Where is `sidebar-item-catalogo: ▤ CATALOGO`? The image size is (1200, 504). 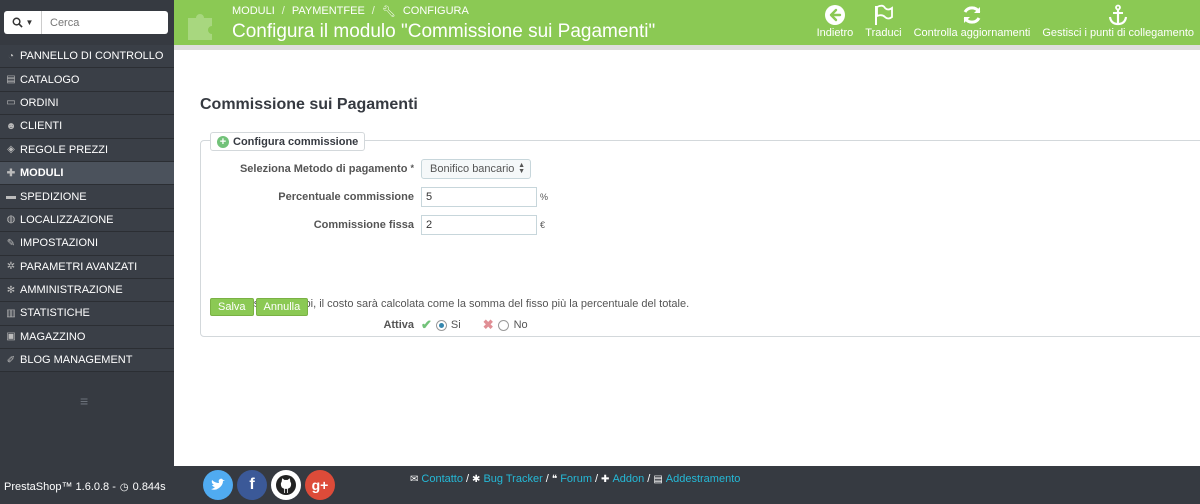 sidebar-item-catalogo: ▤ CATALOGO is located at coordinates (87, 80).